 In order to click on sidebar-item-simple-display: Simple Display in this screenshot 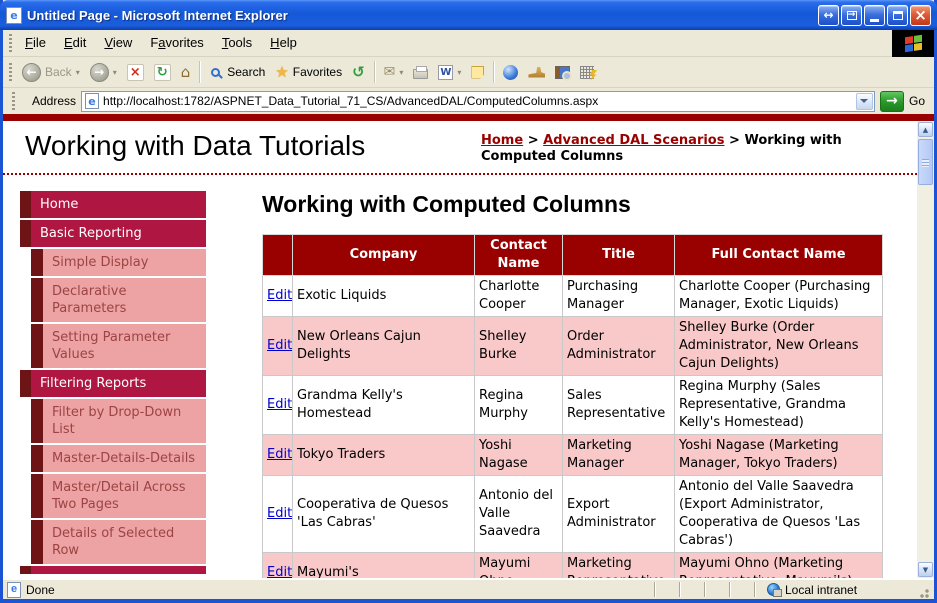, I will do `click(118, 262)`.